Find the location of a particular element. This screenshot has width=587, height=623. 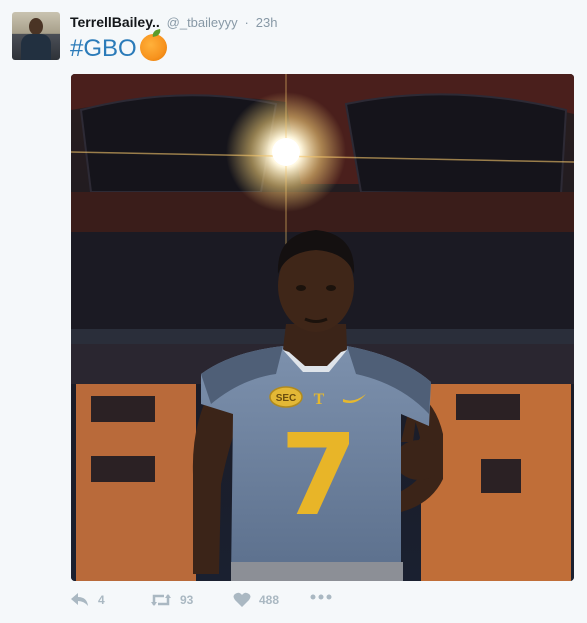

retweet-action: 93 is located at coordinates (171, 600).